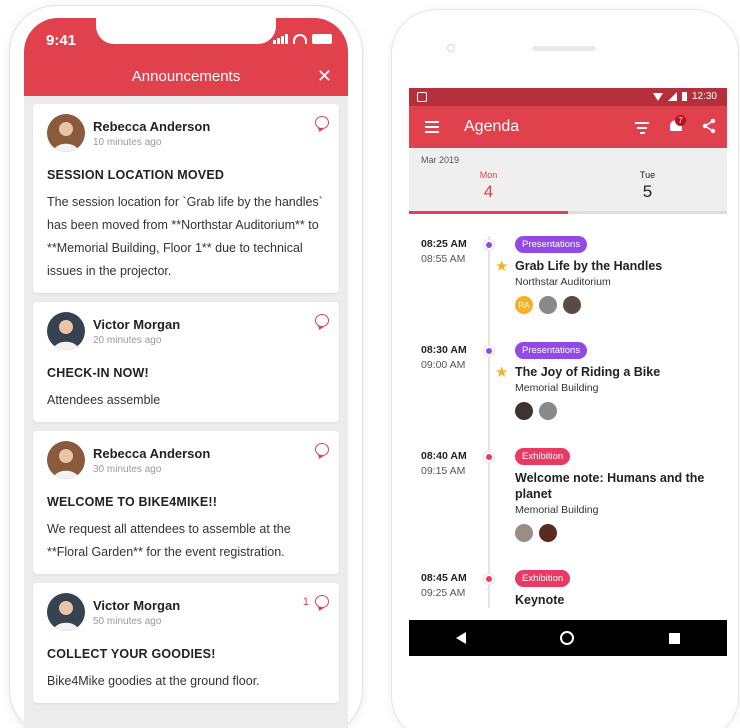  Describe the element at coordinates (461, 638) in the screenshot. I see `back-icon` at that location.